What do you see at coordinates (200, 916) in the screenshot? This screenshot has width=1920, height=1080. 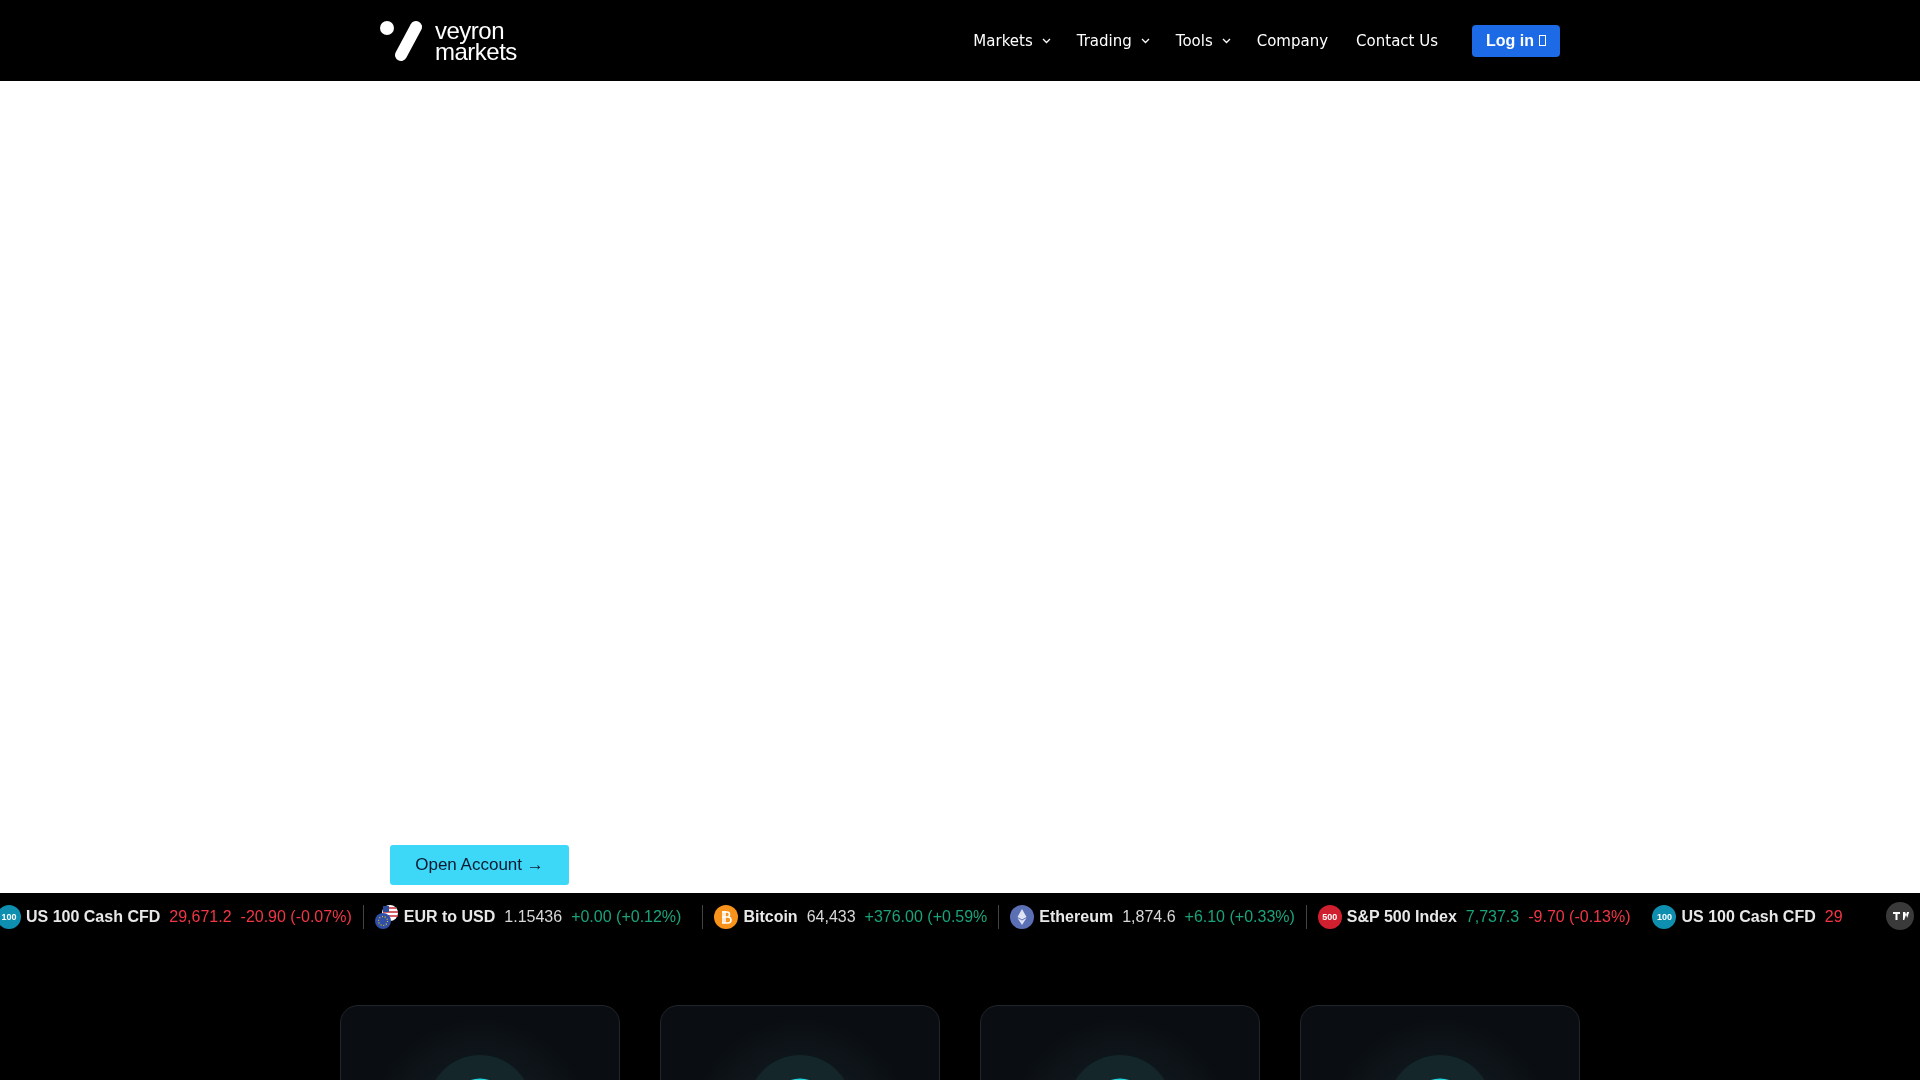 I see `ticker-price: 29,671.2` at bounding box center [200, 916].